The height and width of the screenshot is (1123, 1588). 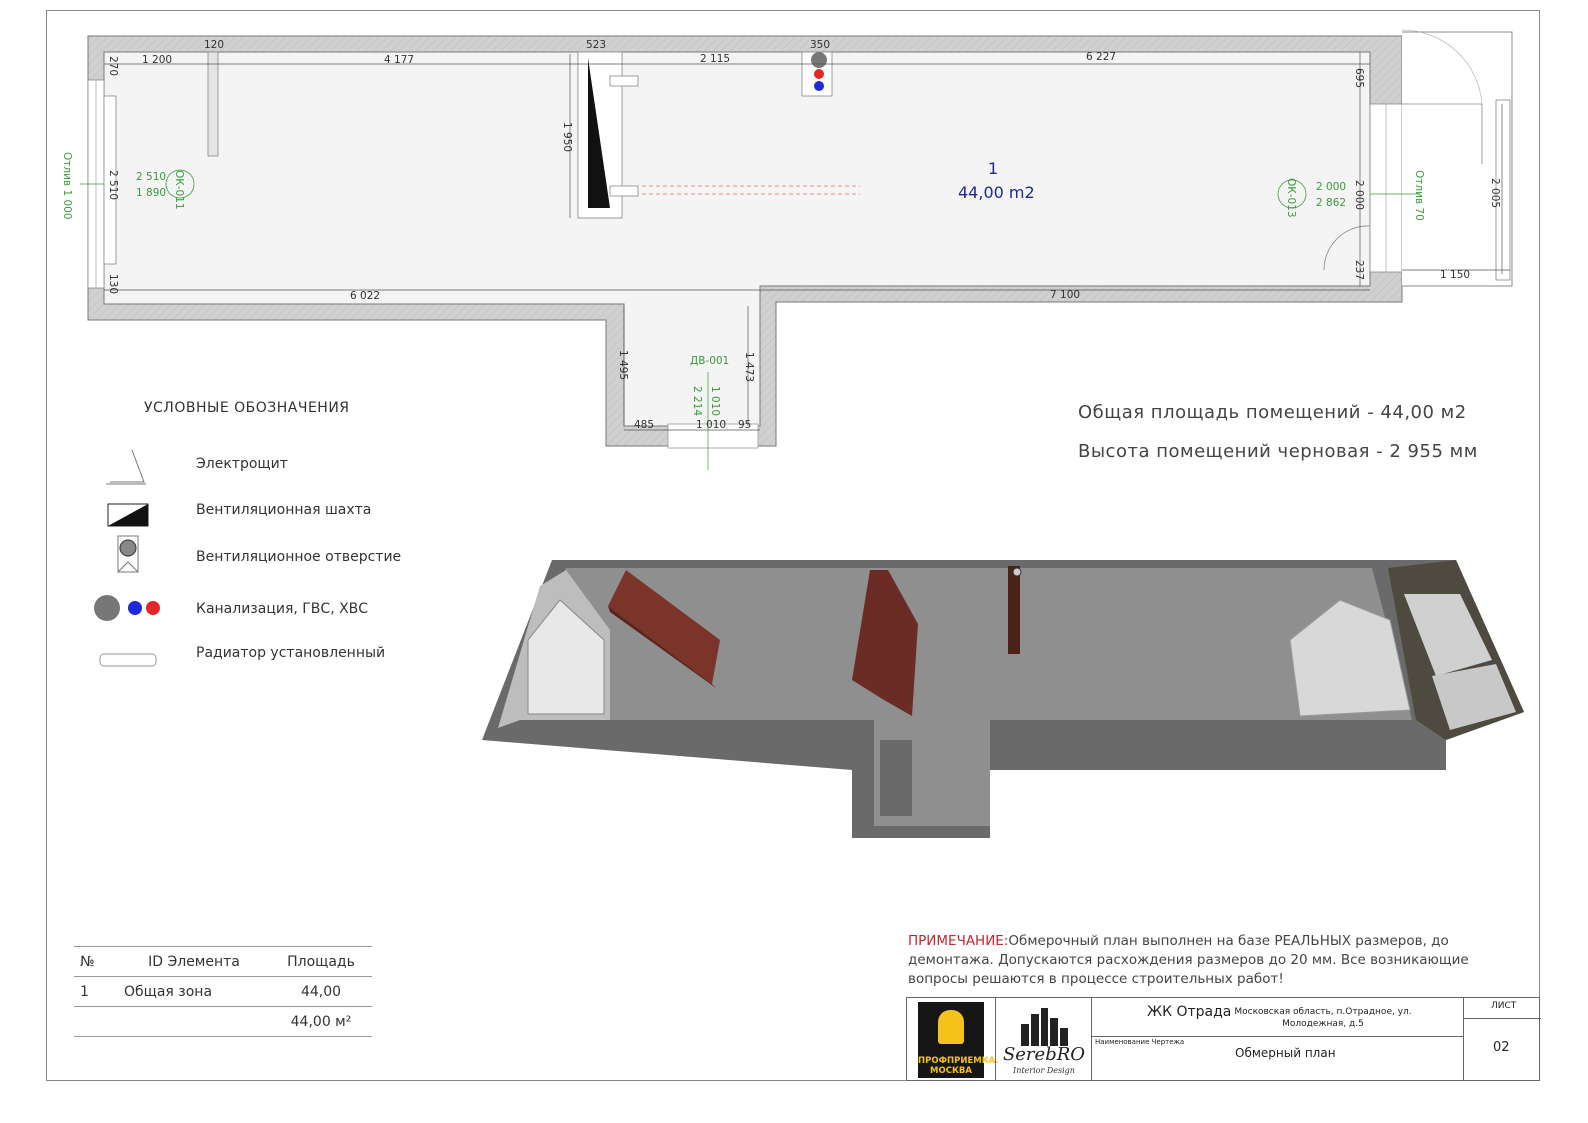 I want to click on table-header-cell: №, so click(x=96, y=961).